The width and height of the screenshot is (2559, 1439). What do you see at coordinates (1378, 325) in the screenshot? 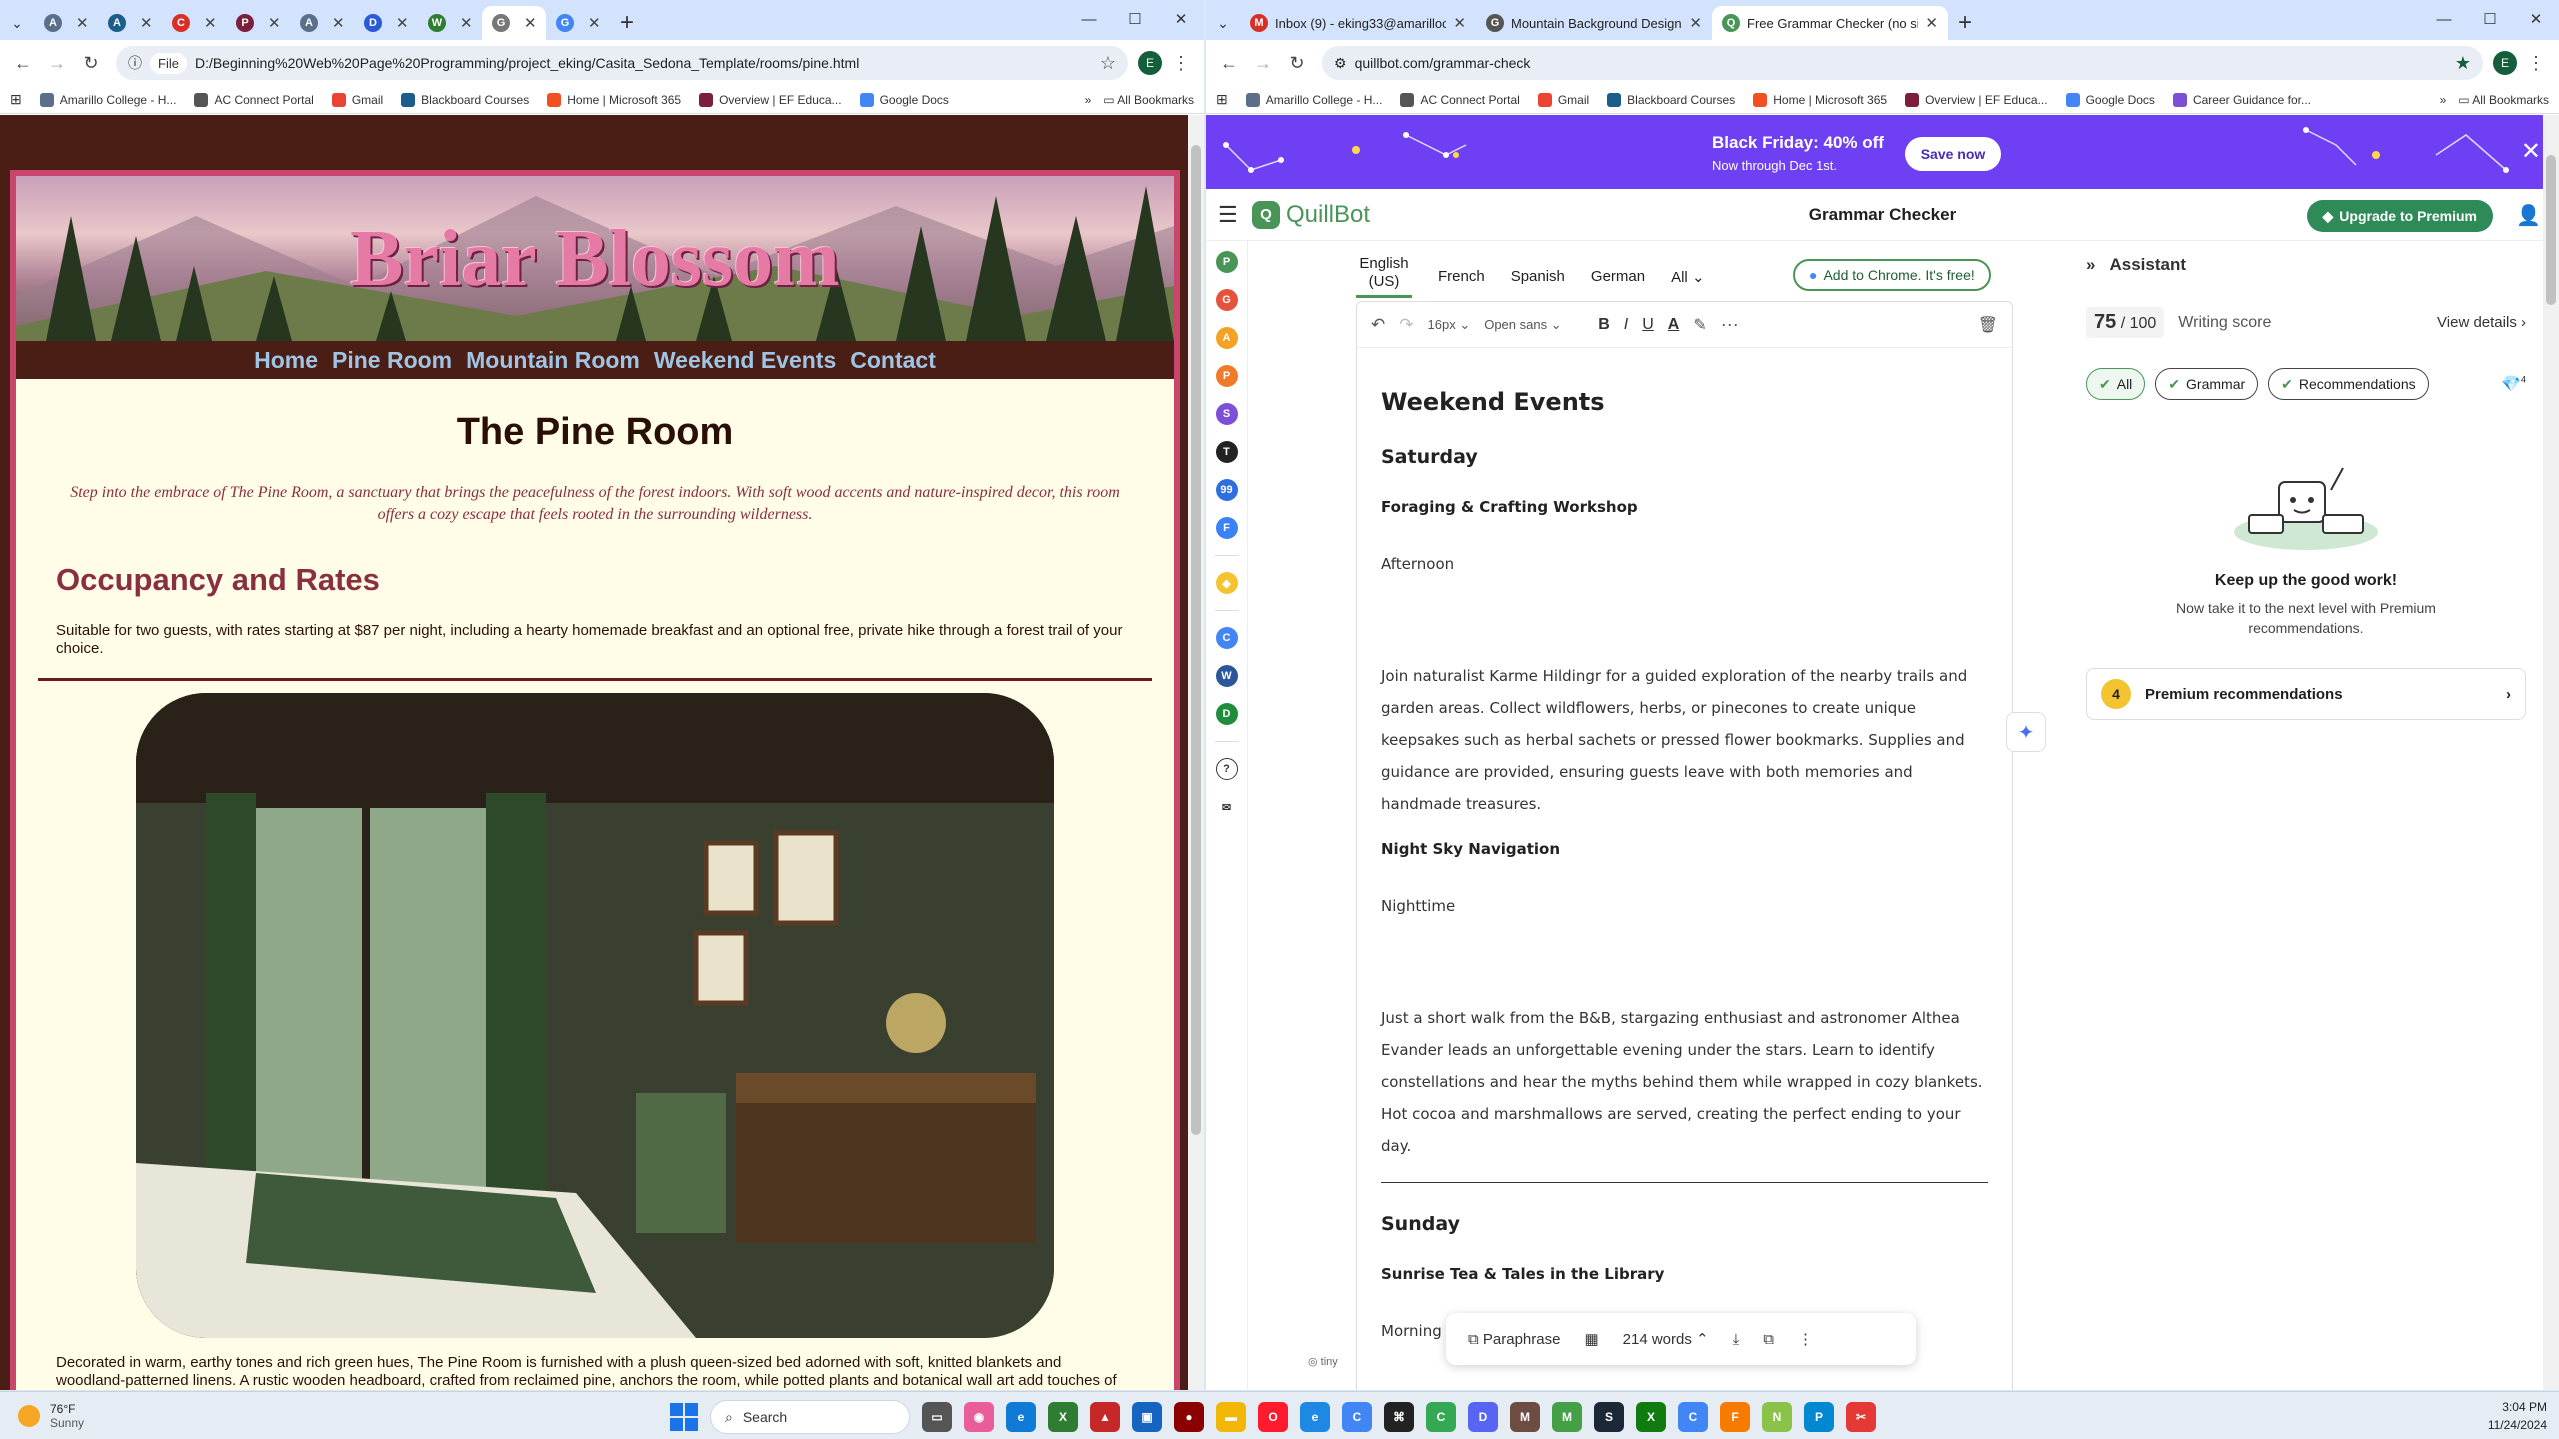
I see `undo-icon: ↶` at bounding box center [1378, 325].